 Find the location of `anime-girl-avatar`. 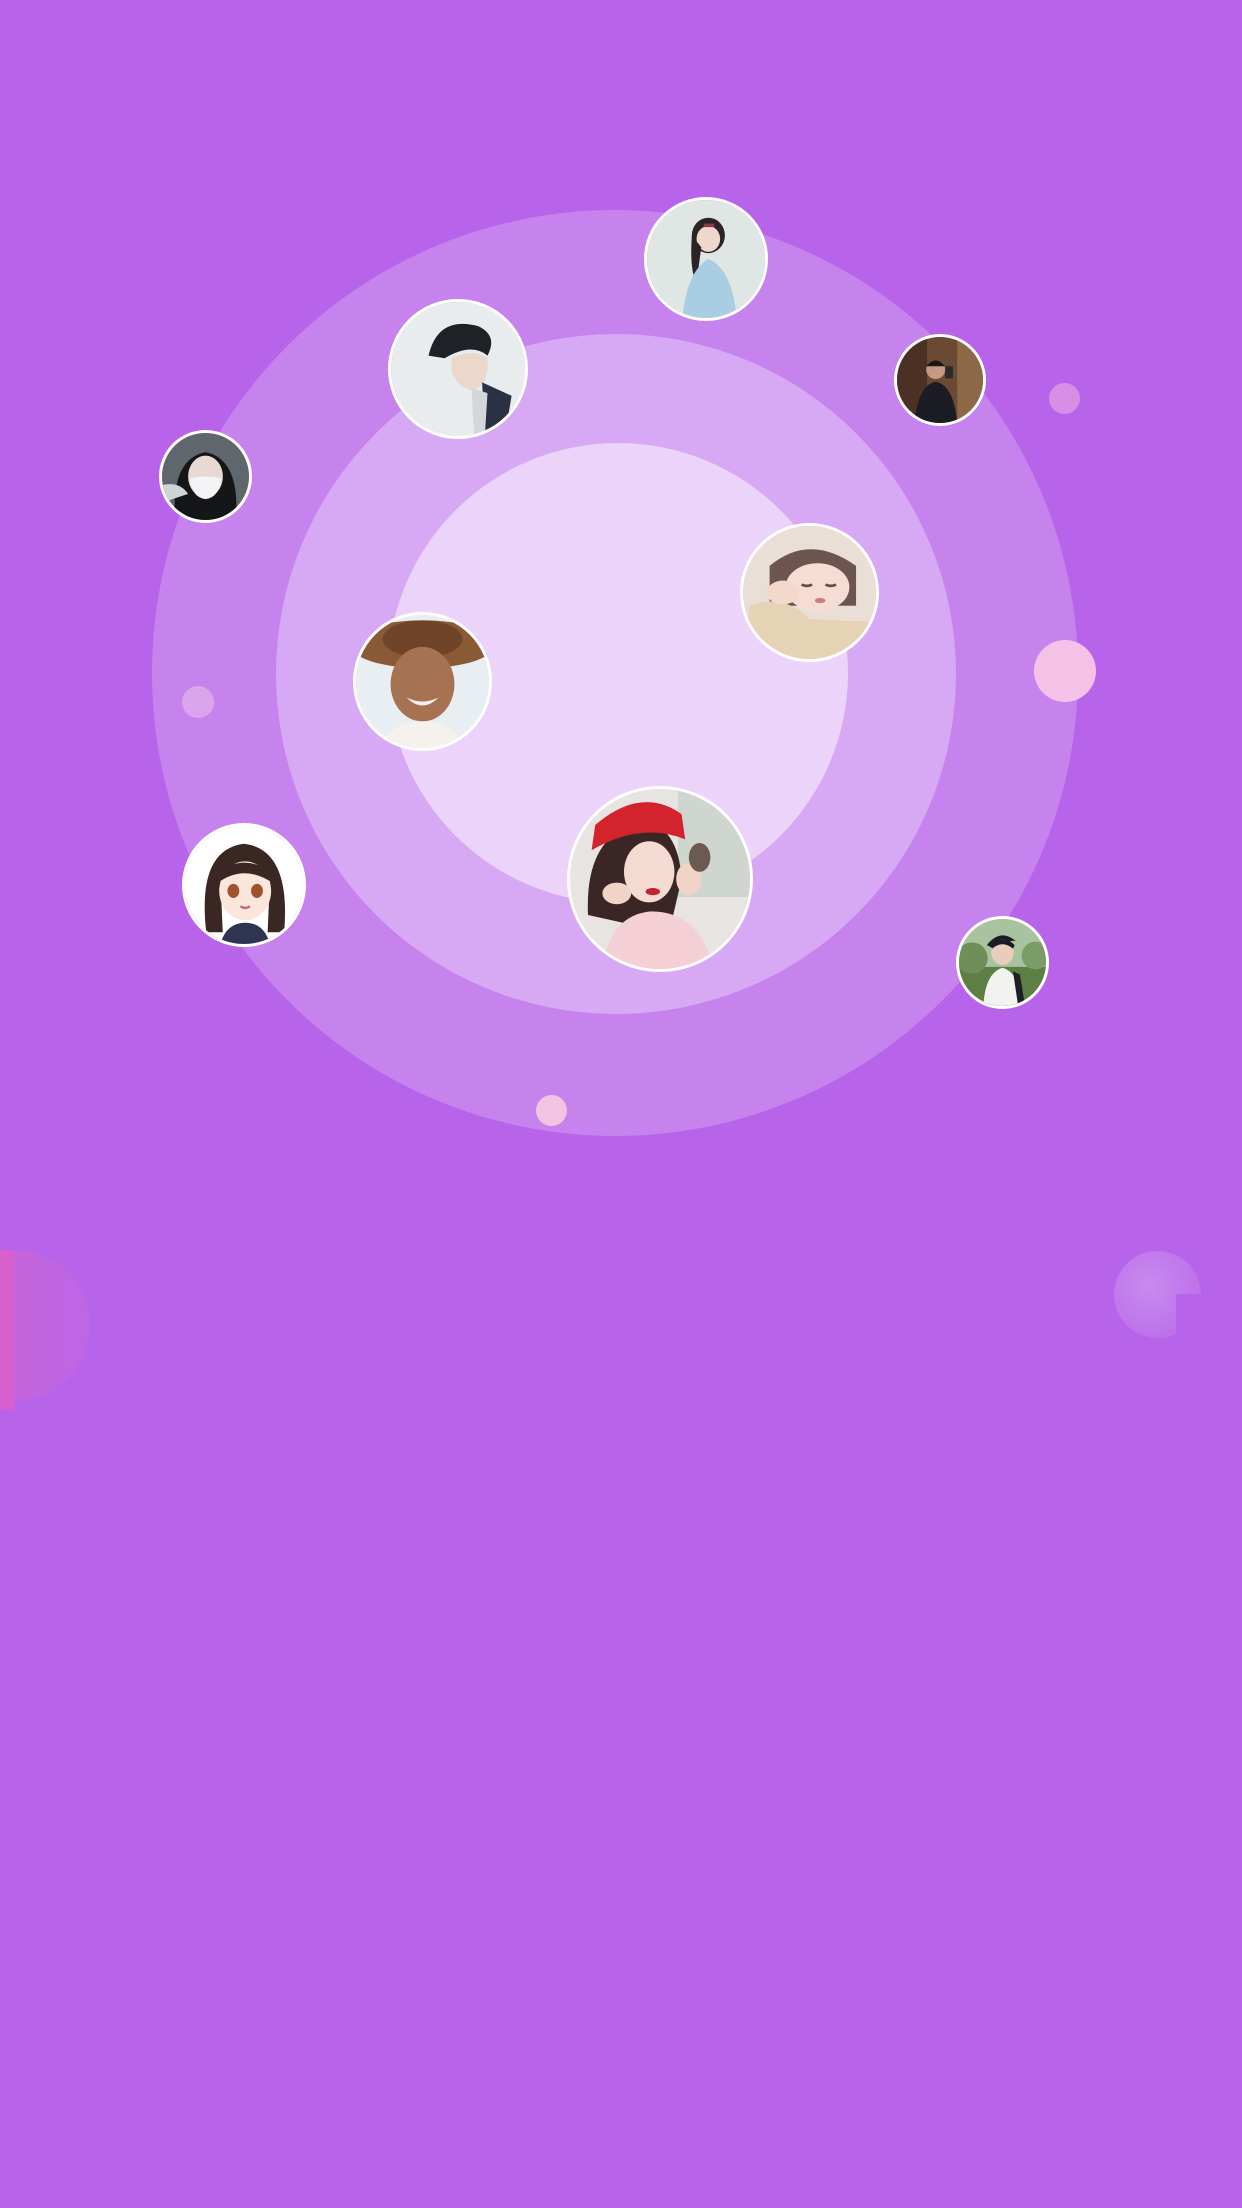

anime-girl-avatar is located at coordinates (244, 885).